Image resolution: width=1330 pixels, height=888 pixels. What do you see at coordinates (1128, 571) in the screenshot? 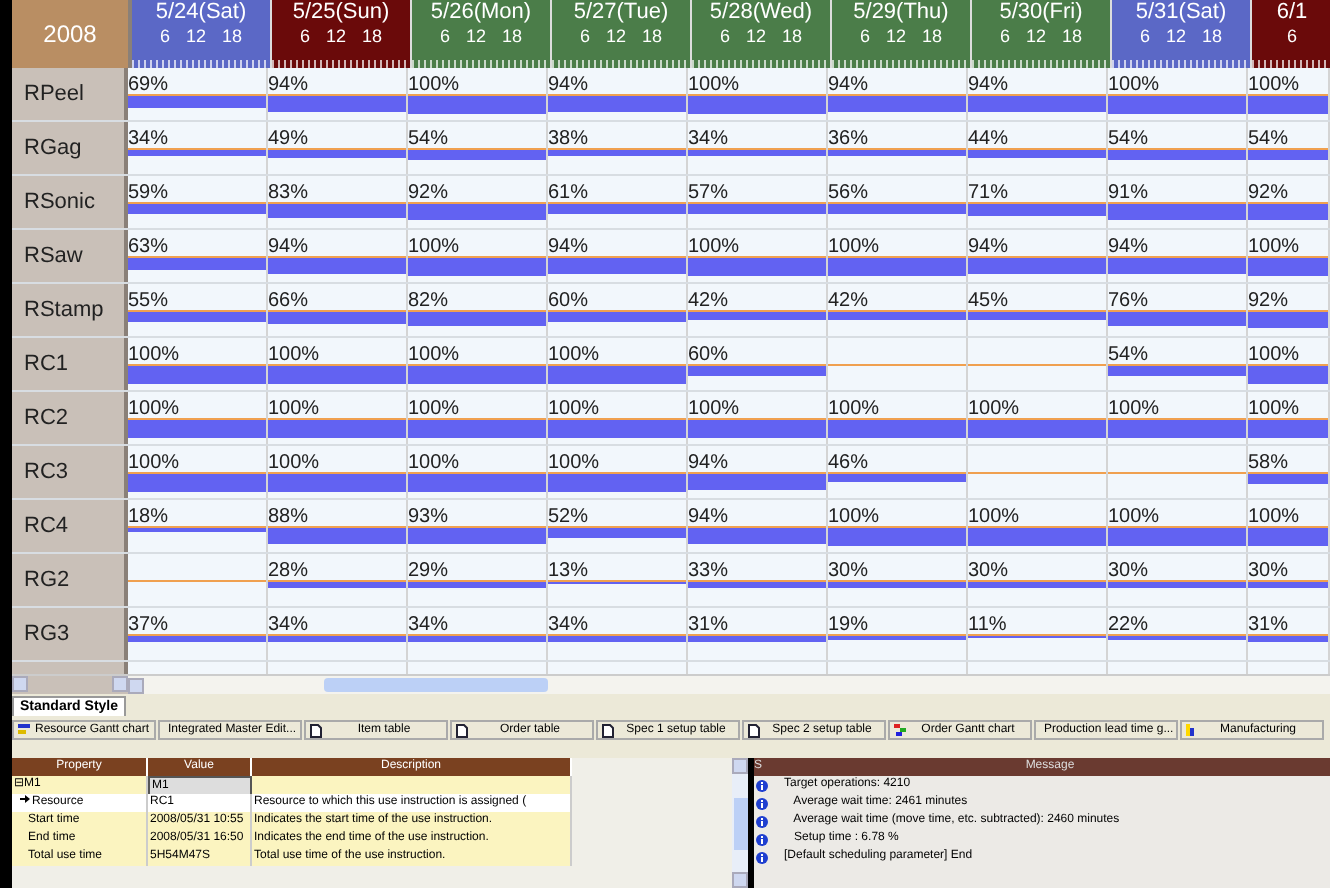
I see `load-percent: 30%` at bounding box center [1128, 571].